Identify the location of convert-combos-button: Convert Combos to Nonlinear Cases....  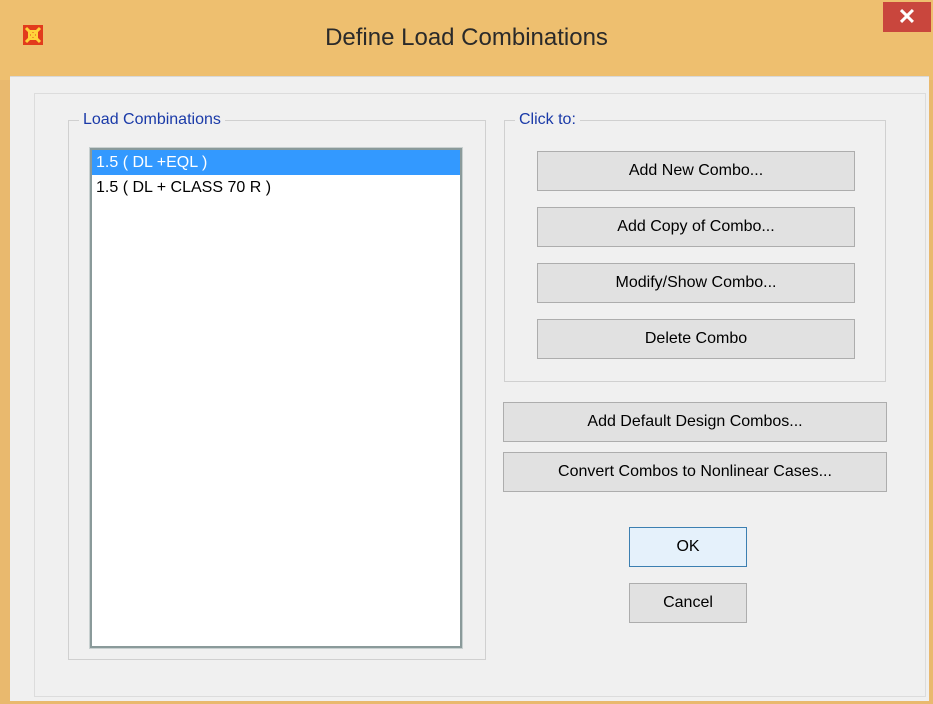
(695, 472).